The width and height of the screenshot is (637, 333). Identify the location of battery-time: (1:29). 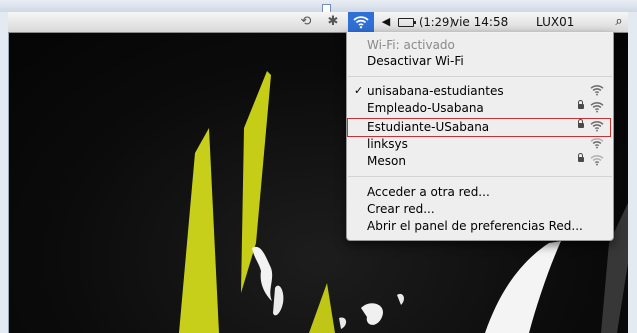
(436, 22).